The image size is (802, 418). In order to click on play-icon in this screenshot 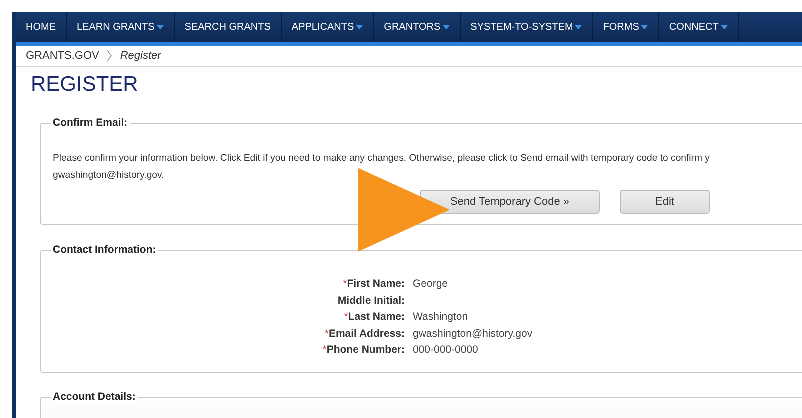, I will do `click(404, 210)`.